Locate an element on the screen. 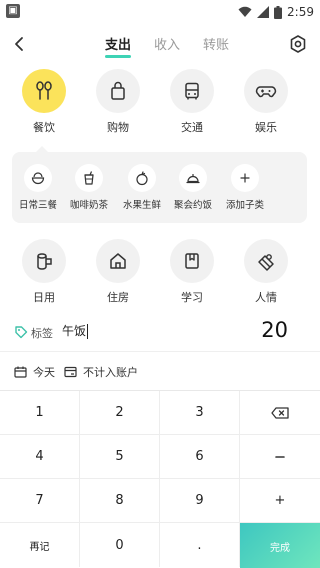 The height and width of the screenshot is (568, 320). minus-icon is located at coordinates (280, 456).